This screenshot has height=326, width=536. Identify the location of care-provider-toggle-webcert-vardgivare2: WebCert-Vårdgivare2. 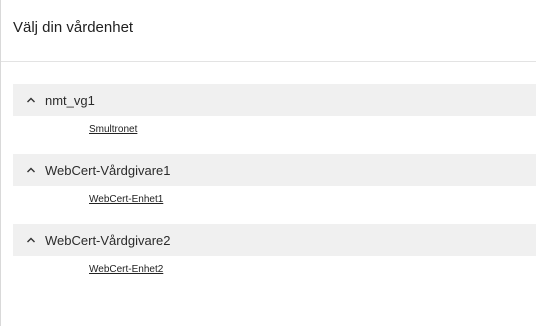
(274, 240).